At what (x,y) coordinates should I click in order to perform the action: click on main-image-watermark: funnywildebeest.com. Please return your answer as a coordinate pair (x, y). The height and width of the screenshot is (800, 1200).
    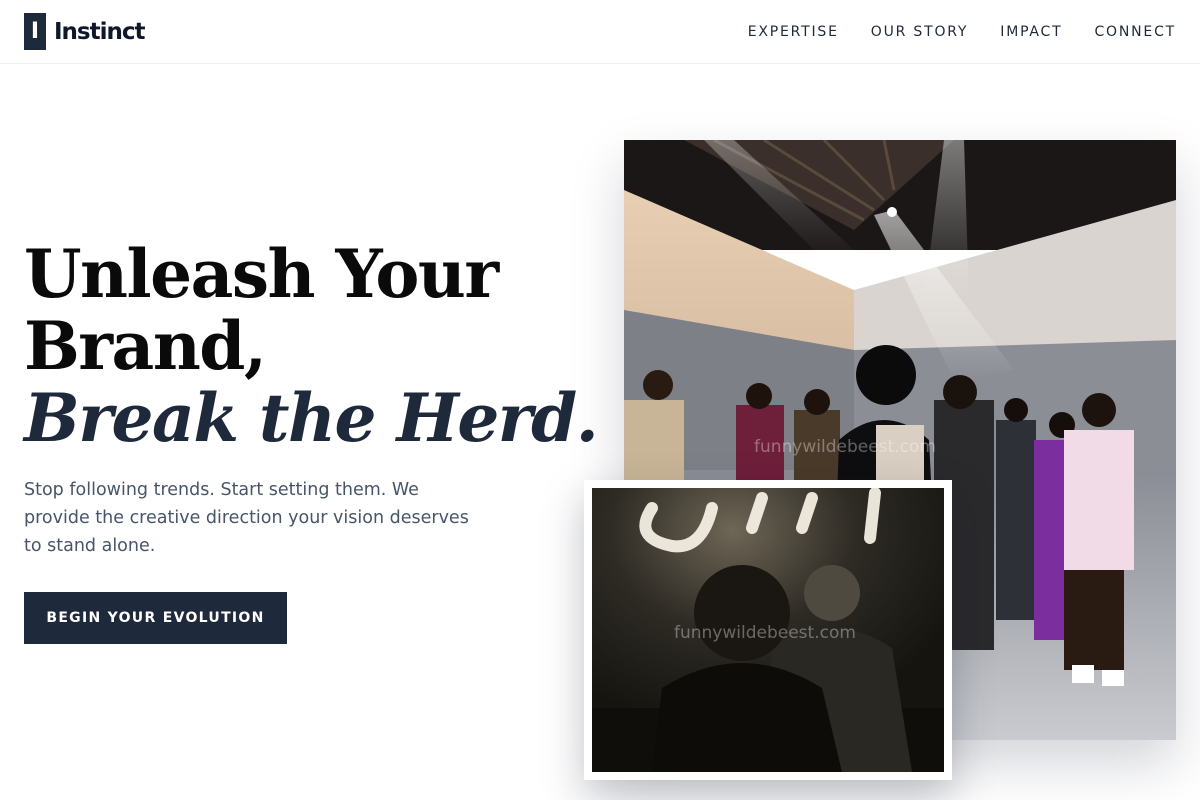
    Looking at the image, I should click on (845, 447).